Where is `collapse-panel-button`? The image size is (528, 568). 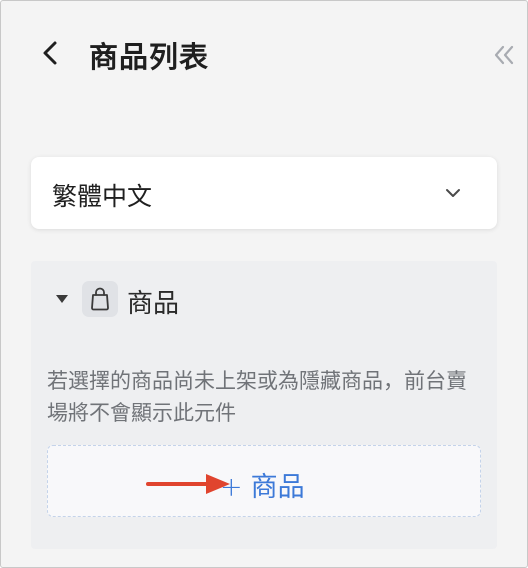
collapse-panel-button is located at coordinates (504, 55).